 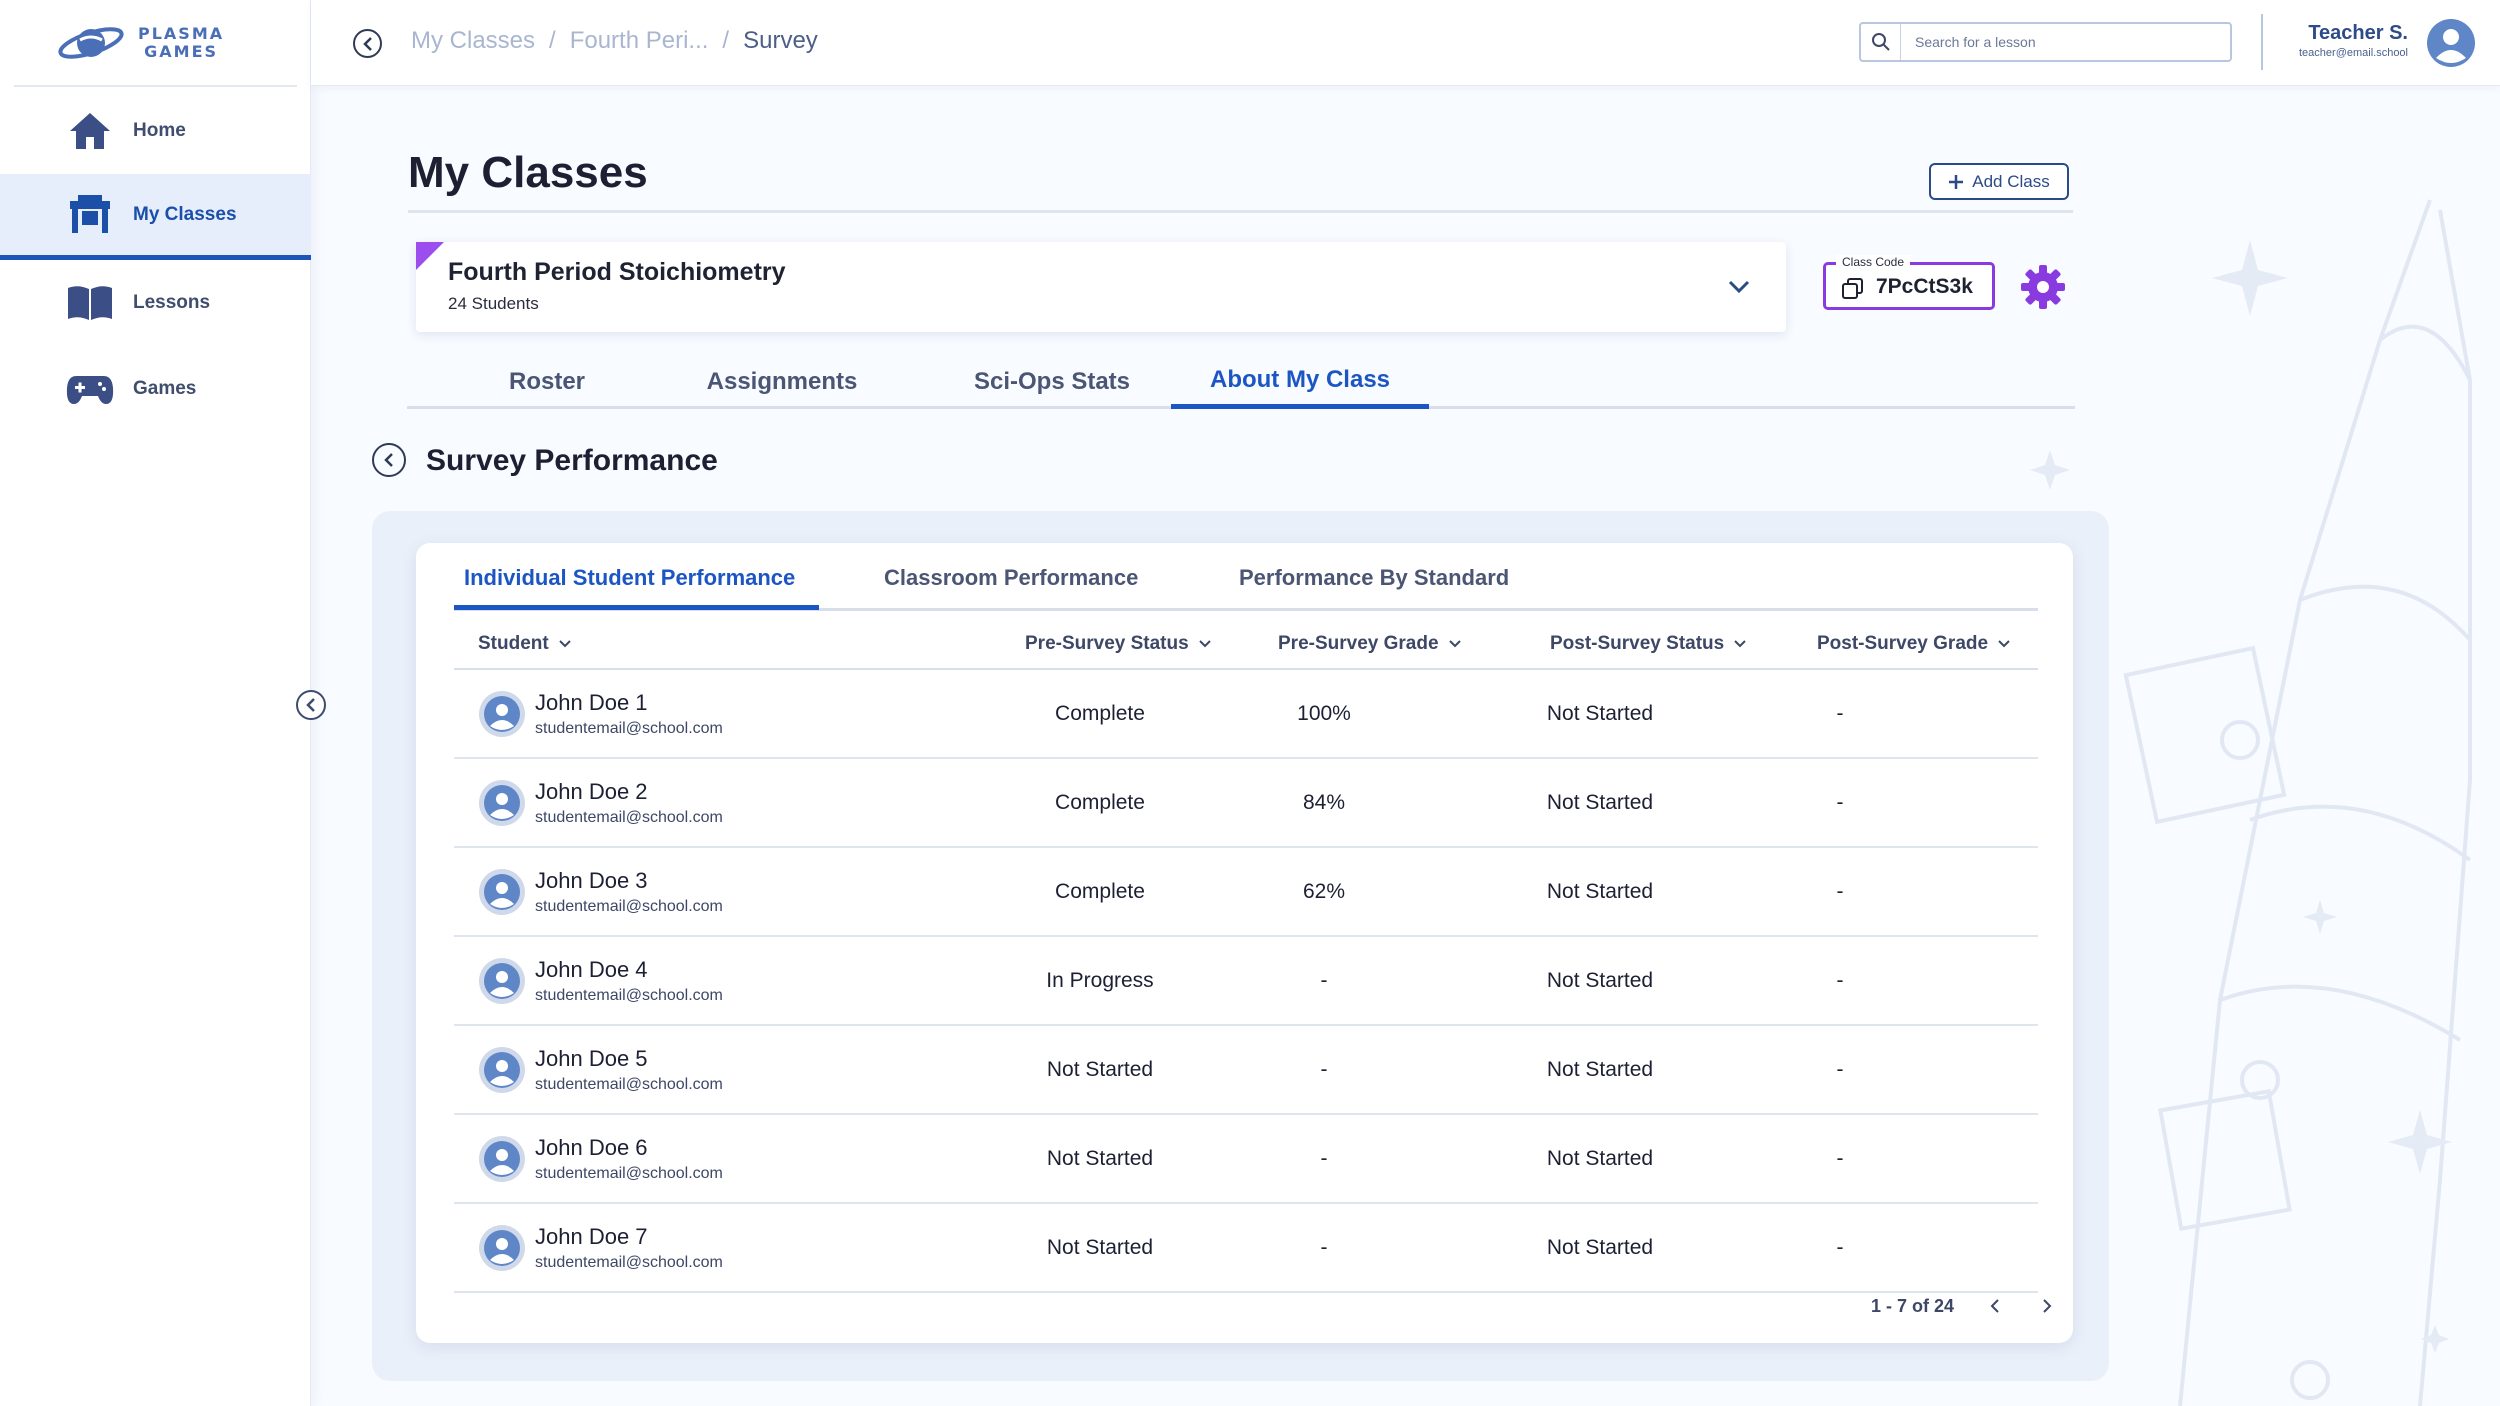 What do you see at coordinates (1956, 181) in the screenshot?
I see `plus-icon` at bounding box center [1956, 181].